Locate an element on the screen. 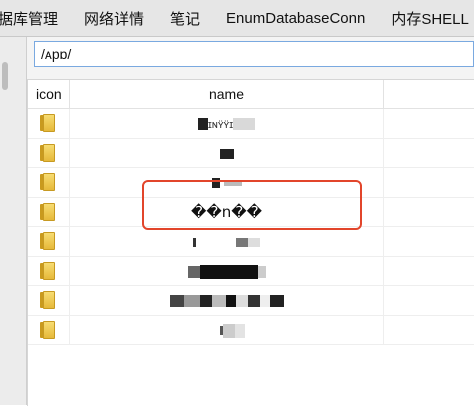  menu-network-details: 网络详情 is located at coordinates (114, 18).